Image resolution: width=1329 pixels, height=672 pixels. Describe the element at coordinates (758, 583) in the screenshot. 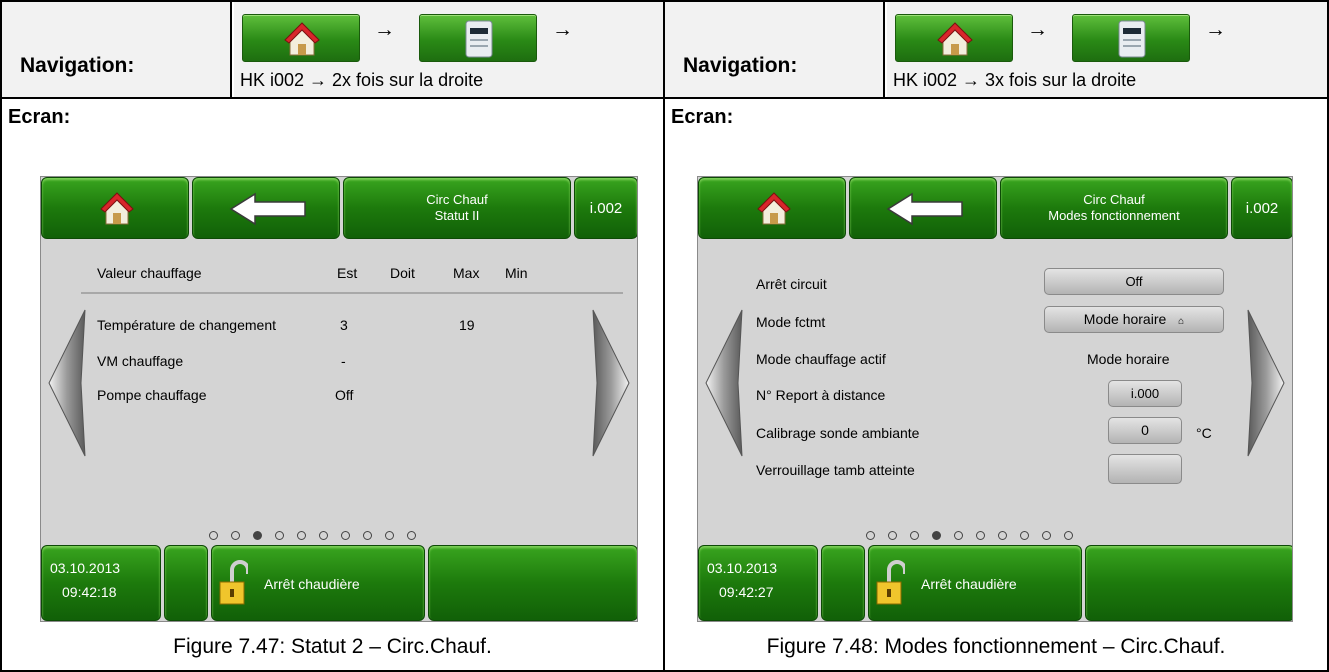

I see `datetime-display: 03.10.2013 09:42:27` at that location.